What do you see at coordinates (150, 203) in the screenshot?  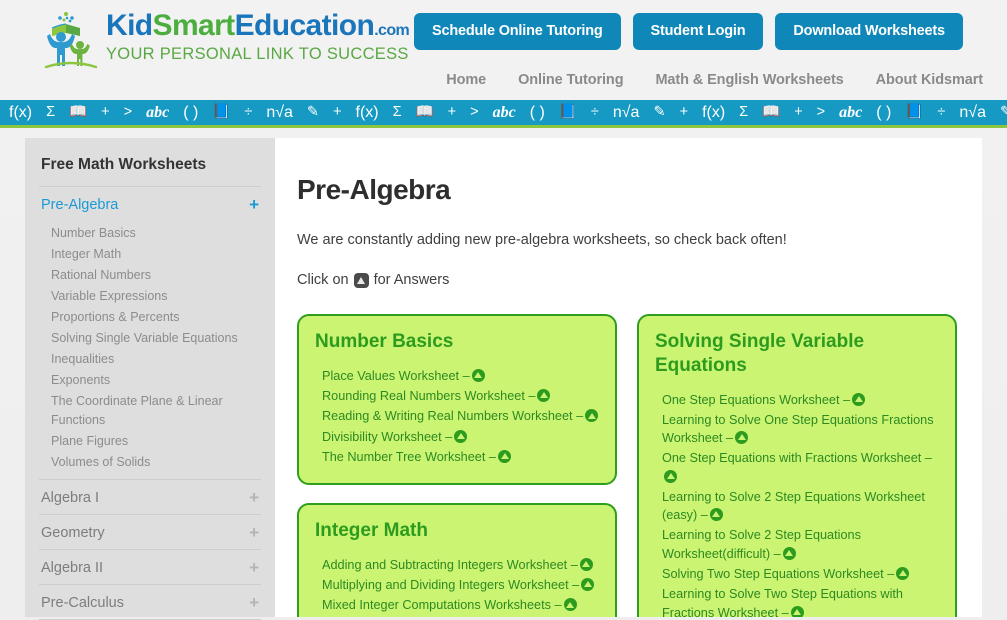 I see `sidebar-group-pre-algebra: Pre-Algebra +` at bounding box center [150, 203].